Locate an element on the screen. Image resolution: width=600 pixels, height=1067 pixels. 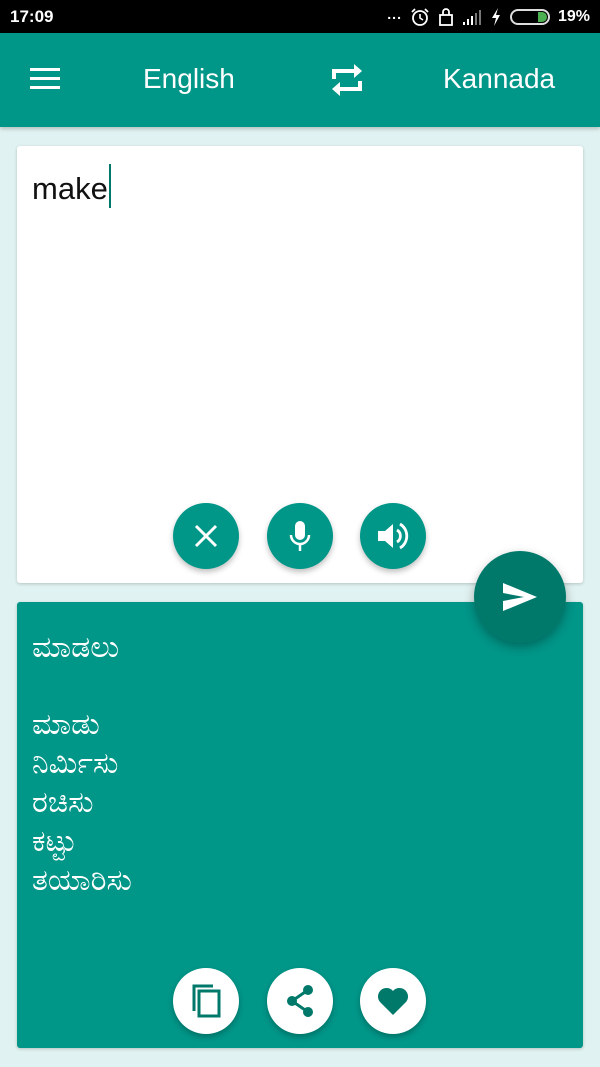
swap-languages-icon is located at coordinates (347, 80).